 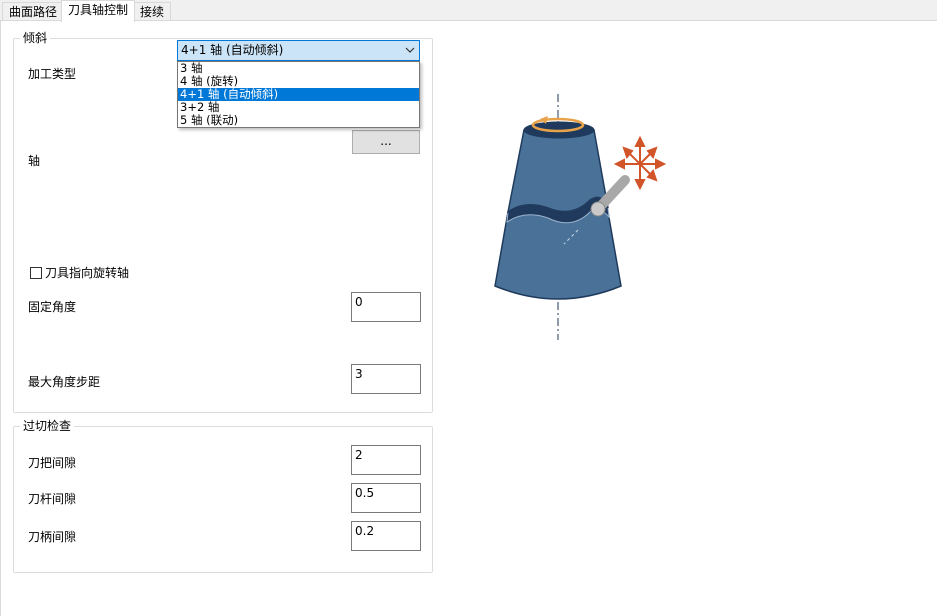 I want to click on fixed-angle-label: 固定角度, so click(x=52, y=307).